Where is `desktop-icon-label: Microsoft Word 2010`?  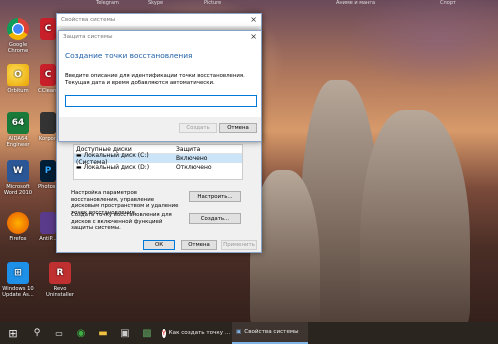
desktop-icon-label: Microsoft Word 2010 is located at coordinates (18, 190).